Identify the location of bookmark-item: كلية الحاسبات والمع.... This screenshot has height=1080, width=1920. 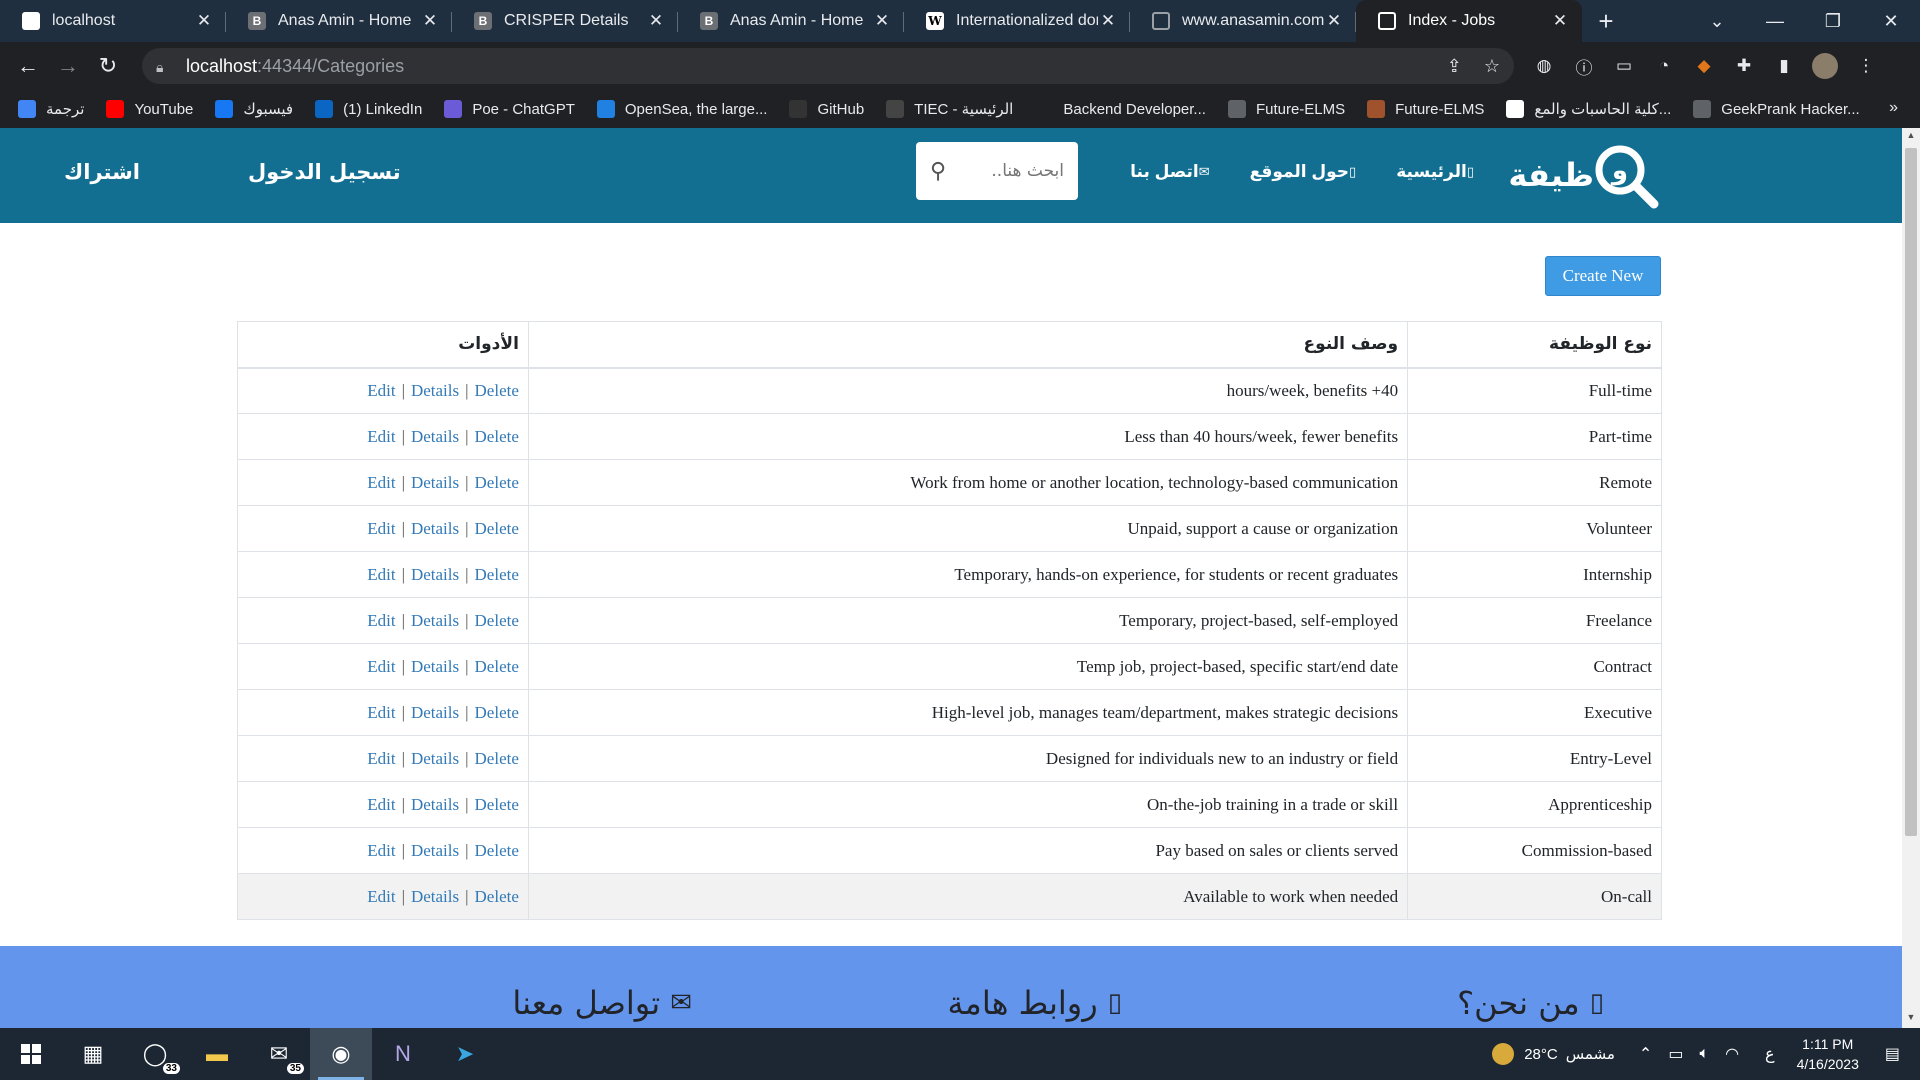
(1588, 109).